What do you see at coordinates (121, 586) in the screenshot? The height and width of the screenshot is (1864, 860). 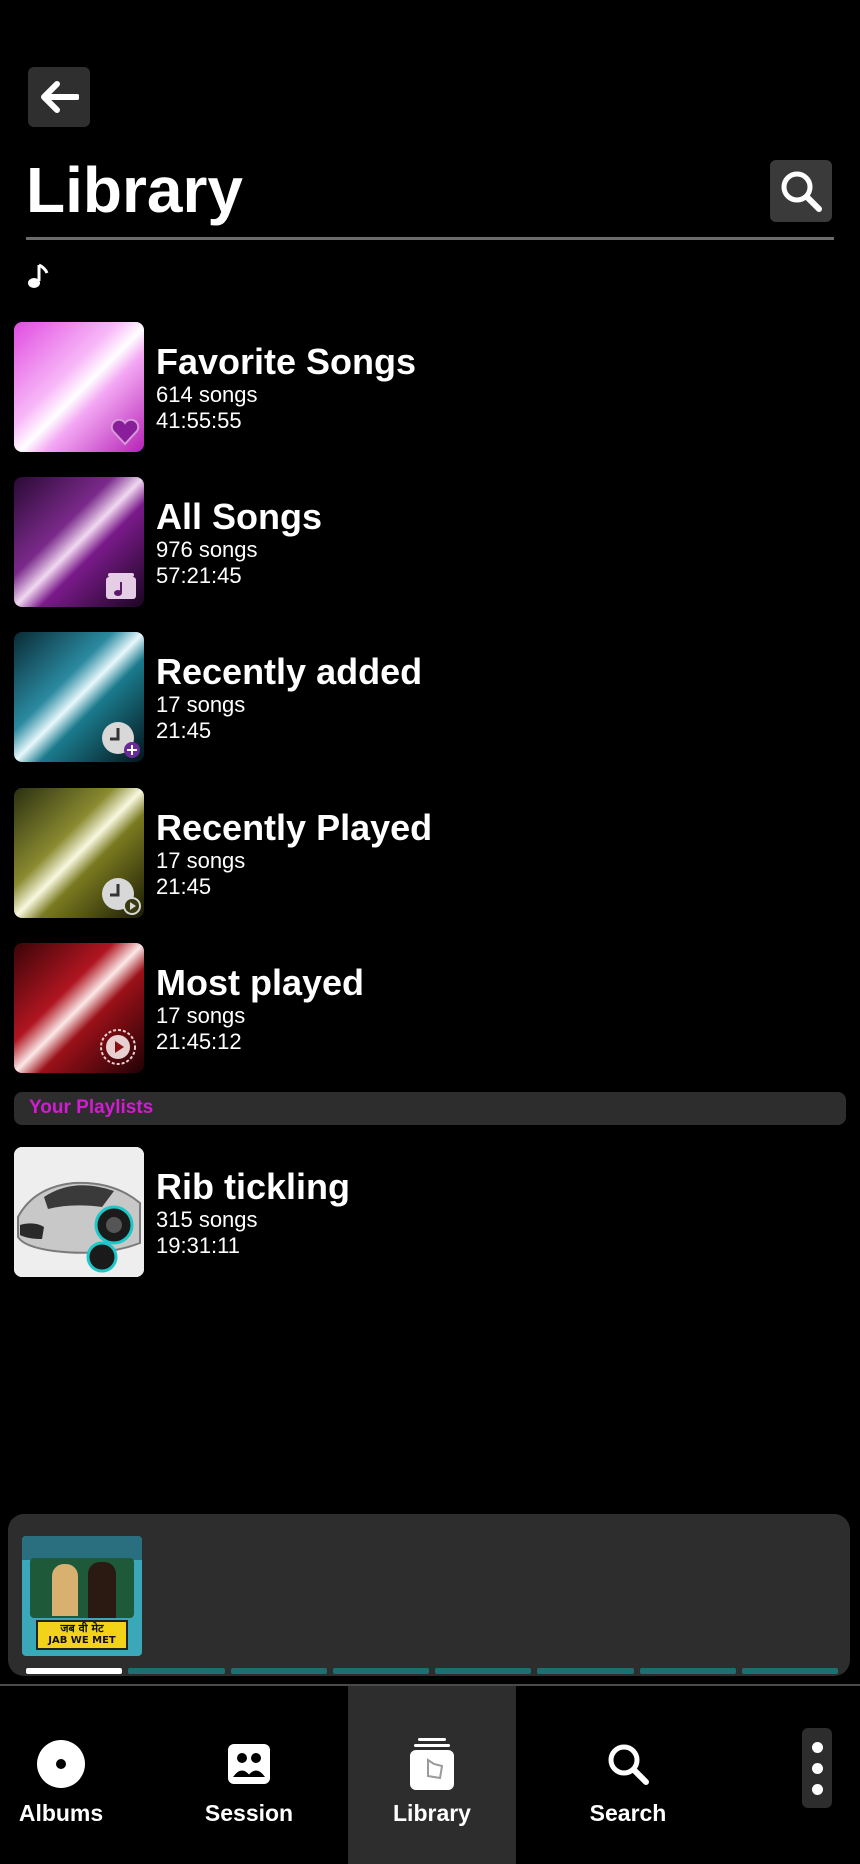 I see `music-folder-icon` at bounding box center [121, 586].